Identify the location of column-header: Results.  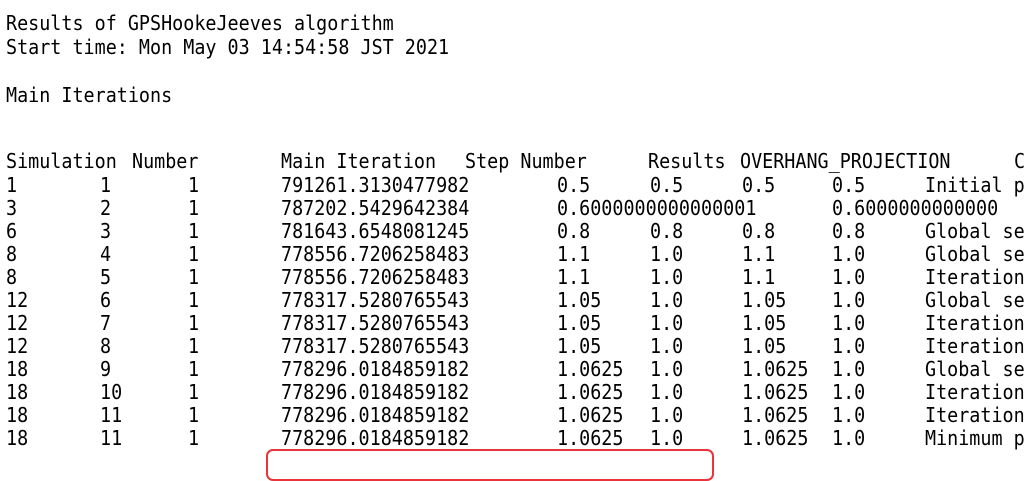
(687, 161).